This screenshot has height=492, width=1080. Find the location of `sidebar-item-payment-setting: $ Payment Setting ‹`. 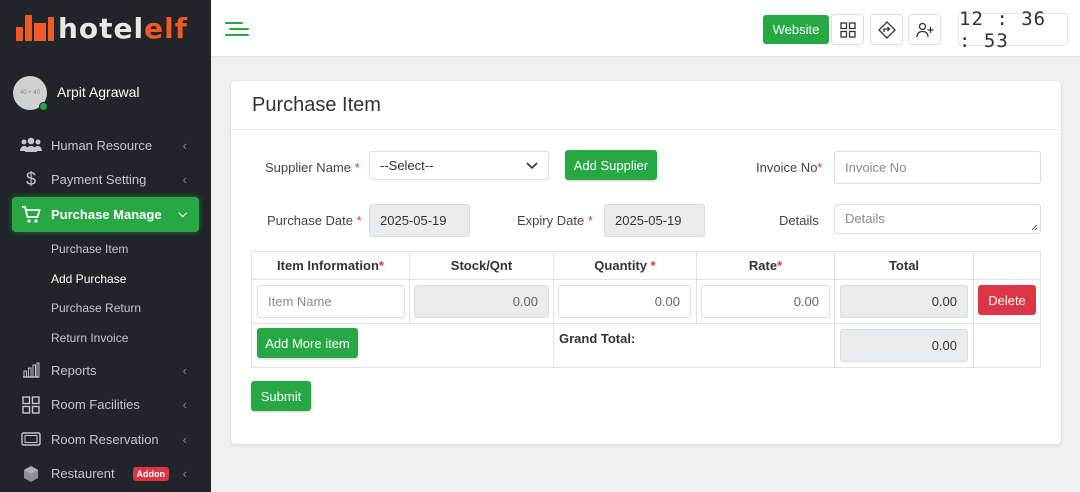

sidebar-item-payment-setting: $ Payment Setting ‹ is located at coordinates (105, 180).